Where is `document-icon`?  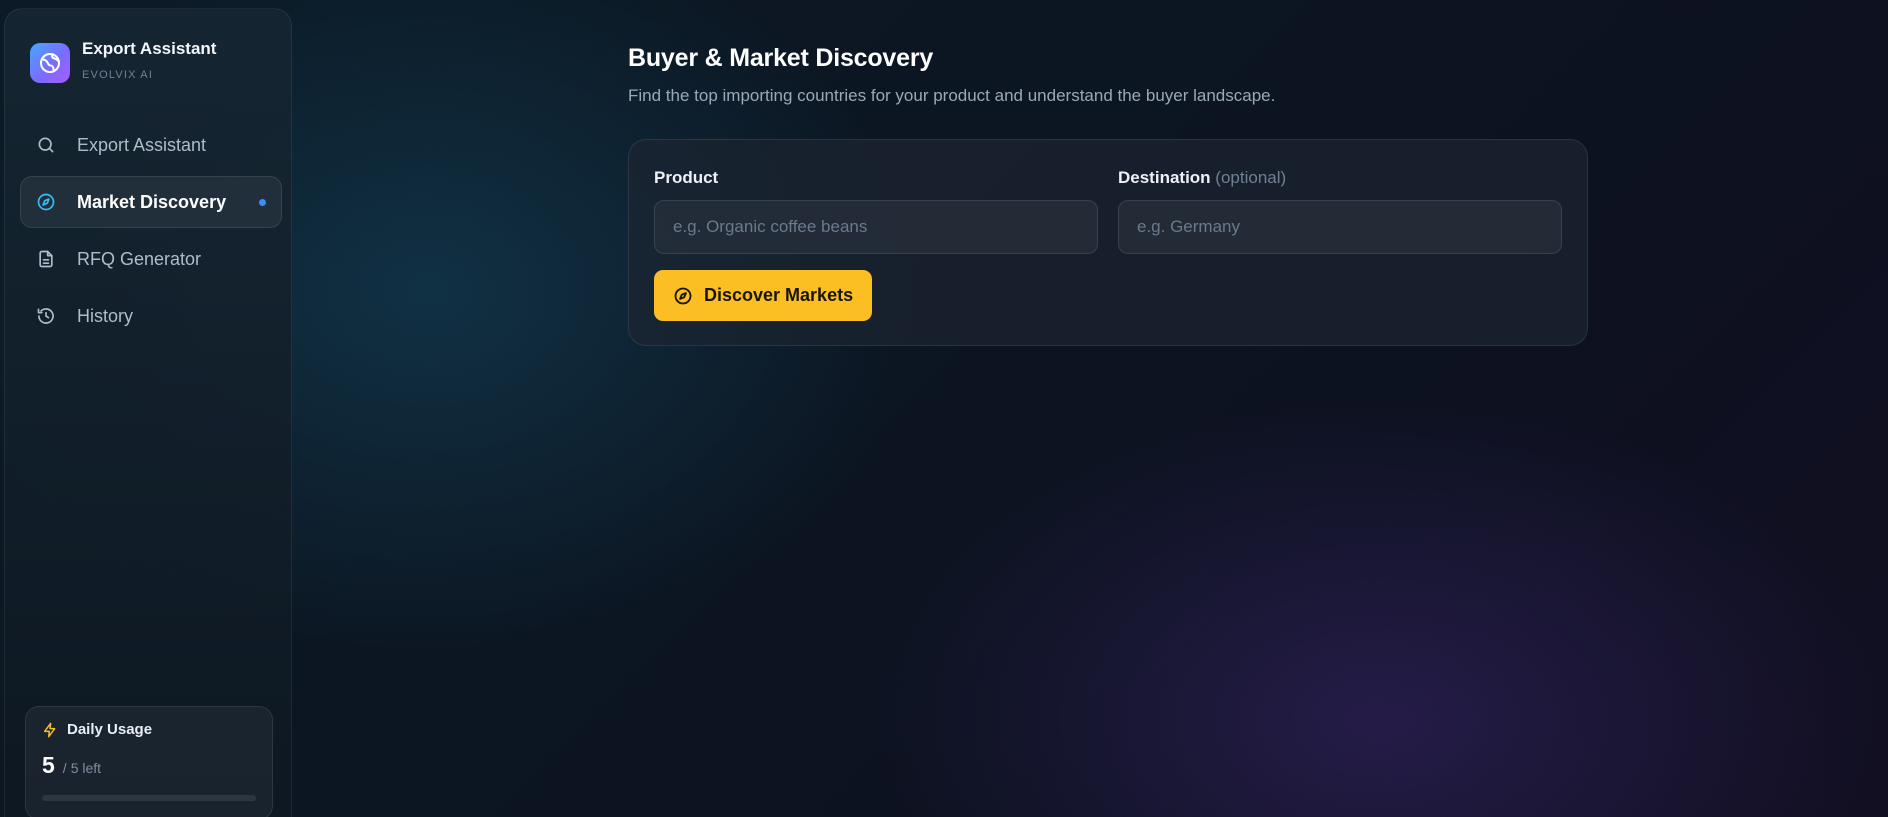
document-icon is located at coordinates (46, 259).